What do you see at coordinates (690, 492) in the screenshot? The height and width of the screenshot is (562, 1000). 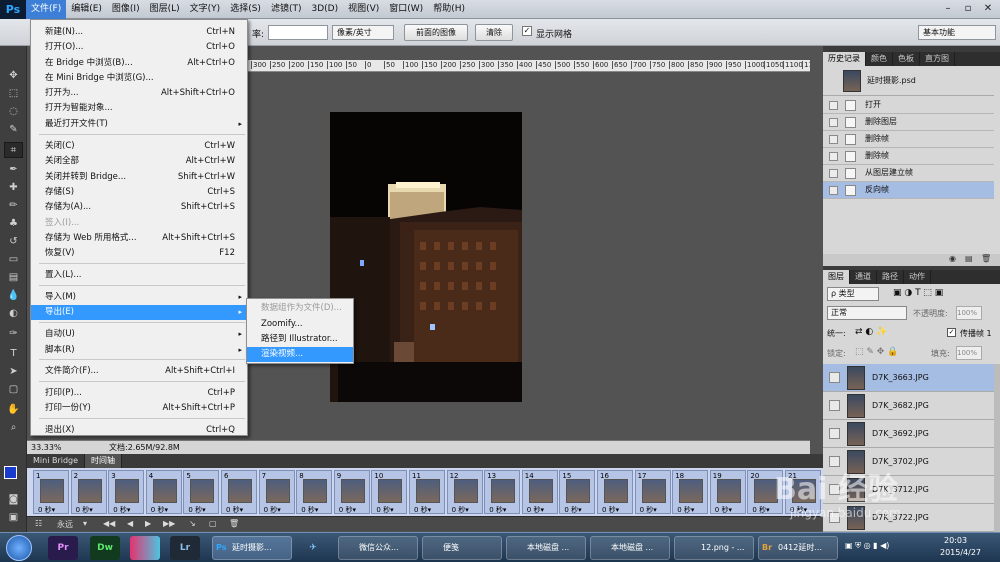 I see `timeline-frame: 18 0 秒▾` at bounding box center [690, 492].